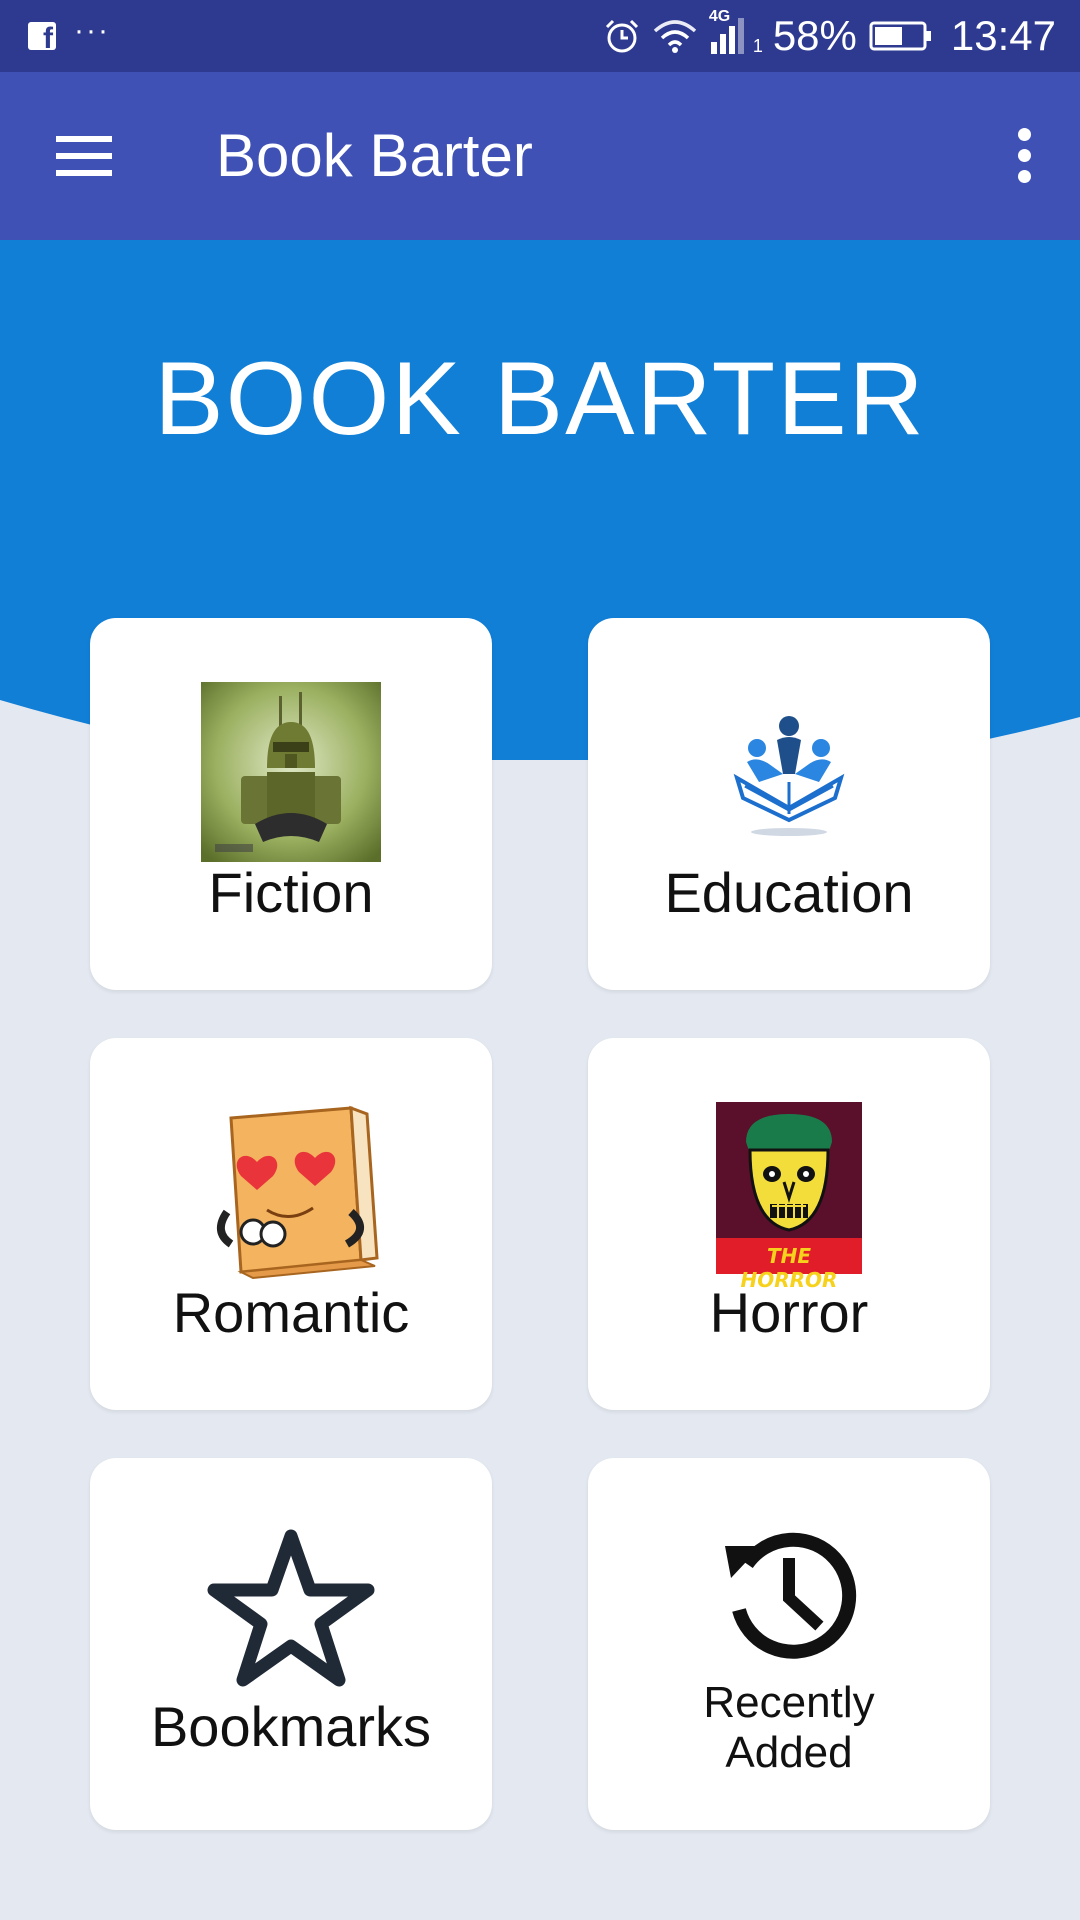 The image size is (1080, 1920). Describe the element at coordinates (84, 156) in the screenshot. I see `hamburger-menu-icon` at that location.